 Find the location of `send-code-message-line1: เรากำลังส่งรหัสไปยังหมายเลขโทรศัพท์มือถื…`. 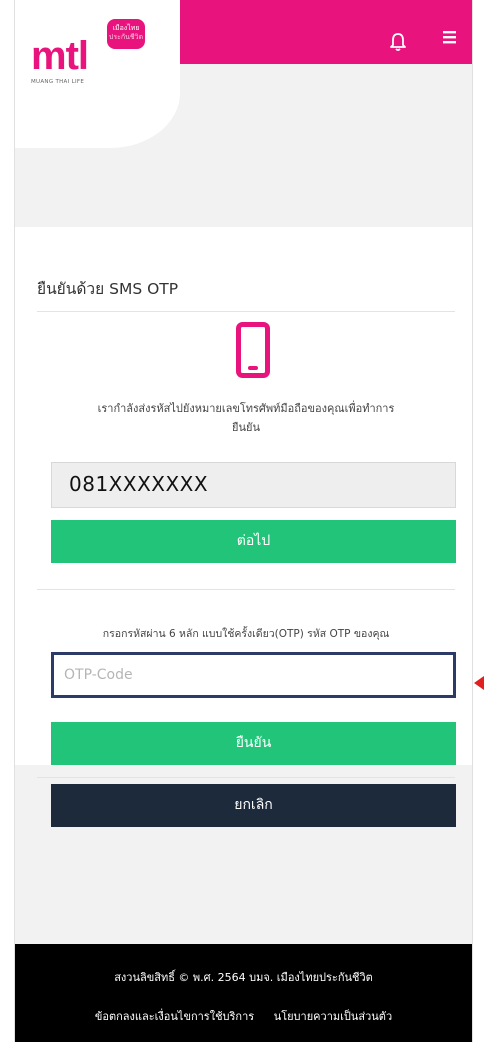

send-code-message-line1: เรากำลังส่งรหัสไปยังหมายเลขโทรศัพท์มือถื… is located at coordinates (246, 408).